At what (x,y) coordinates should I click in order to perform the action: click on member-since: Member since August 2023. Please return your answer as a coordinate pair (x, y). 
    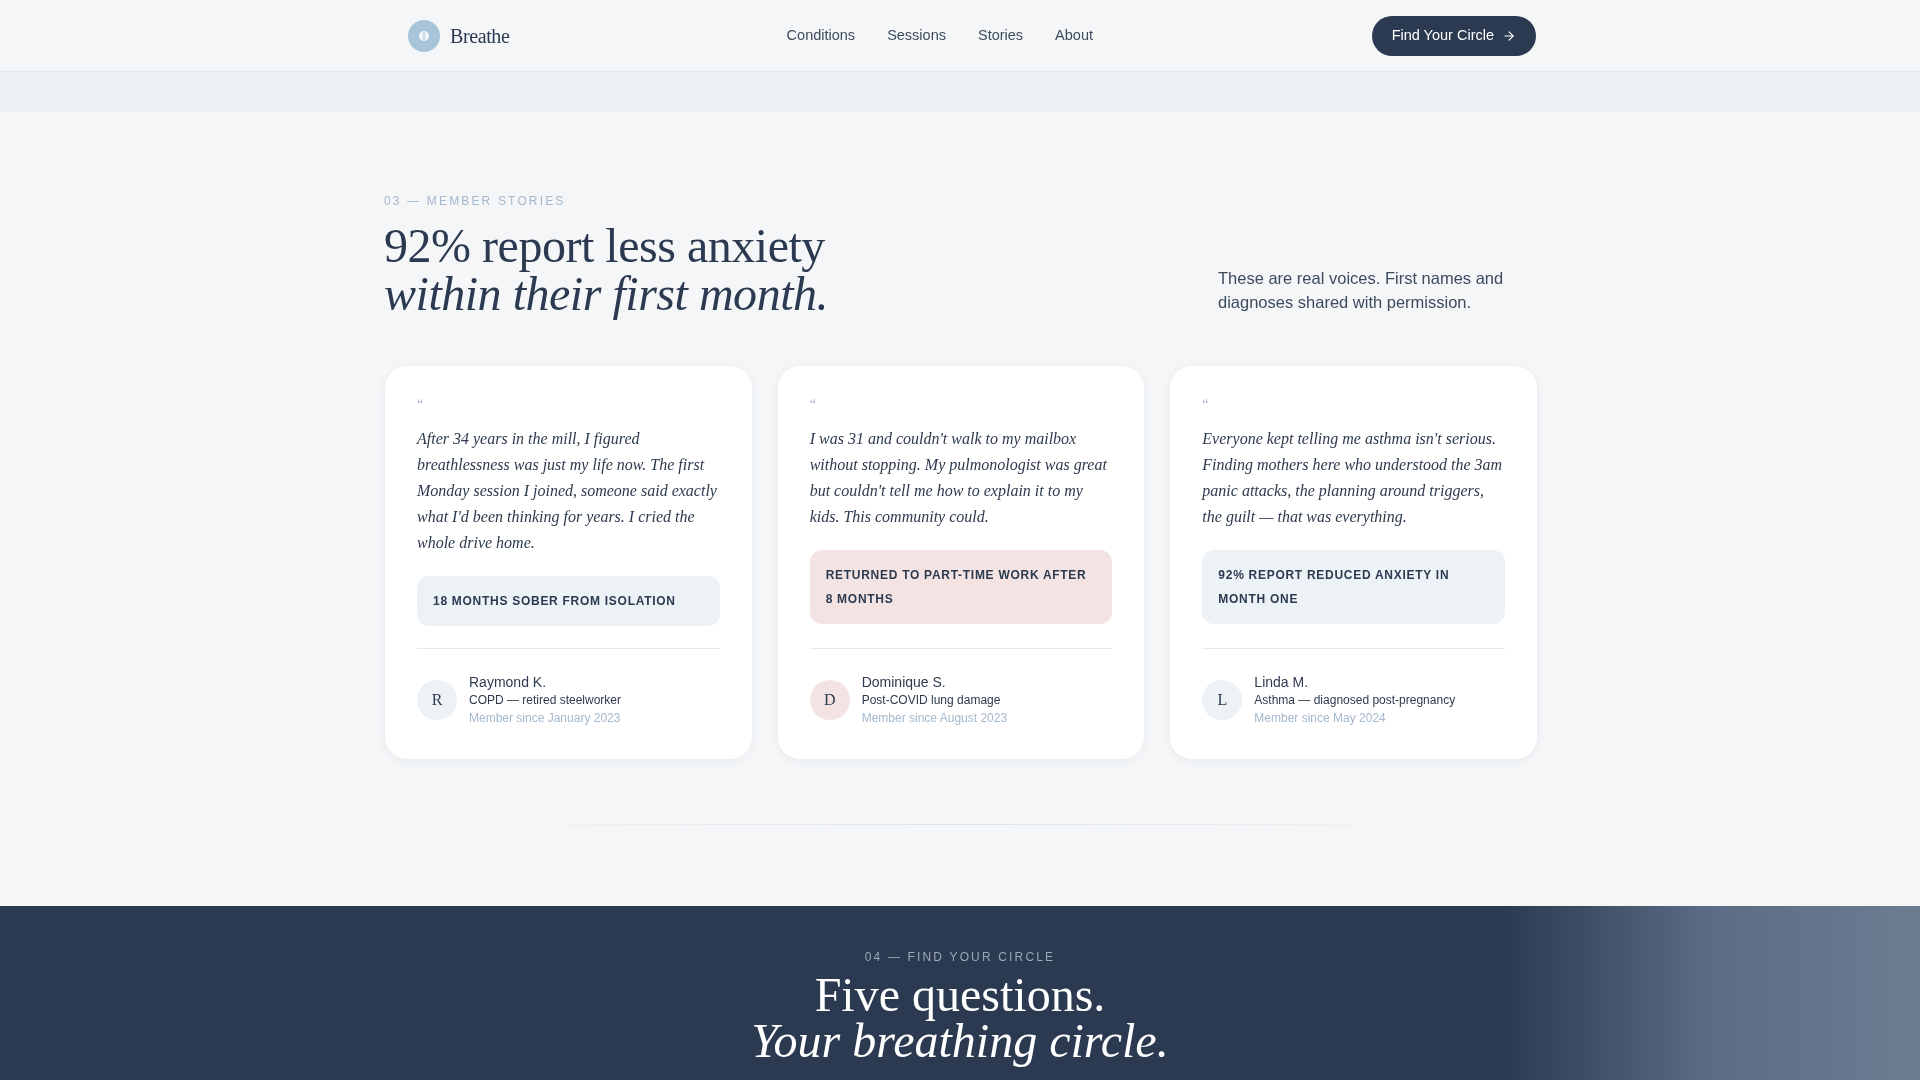
    Looking at the image, I should click on (934, 718).